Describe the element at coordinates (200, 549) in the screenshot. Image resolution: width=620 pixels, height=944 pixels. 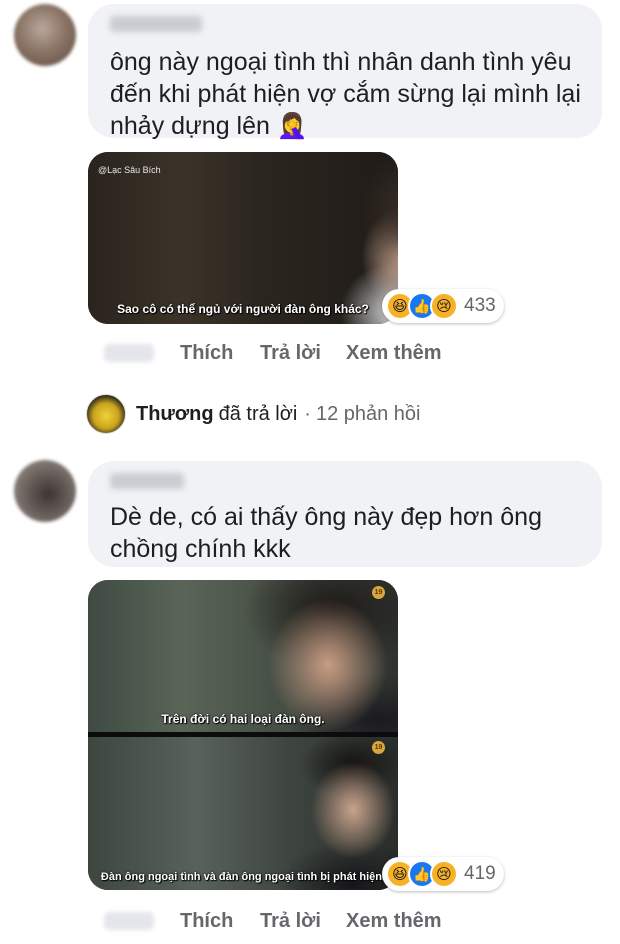
I see `comment-text-line: chồng chính kkk` at that location.